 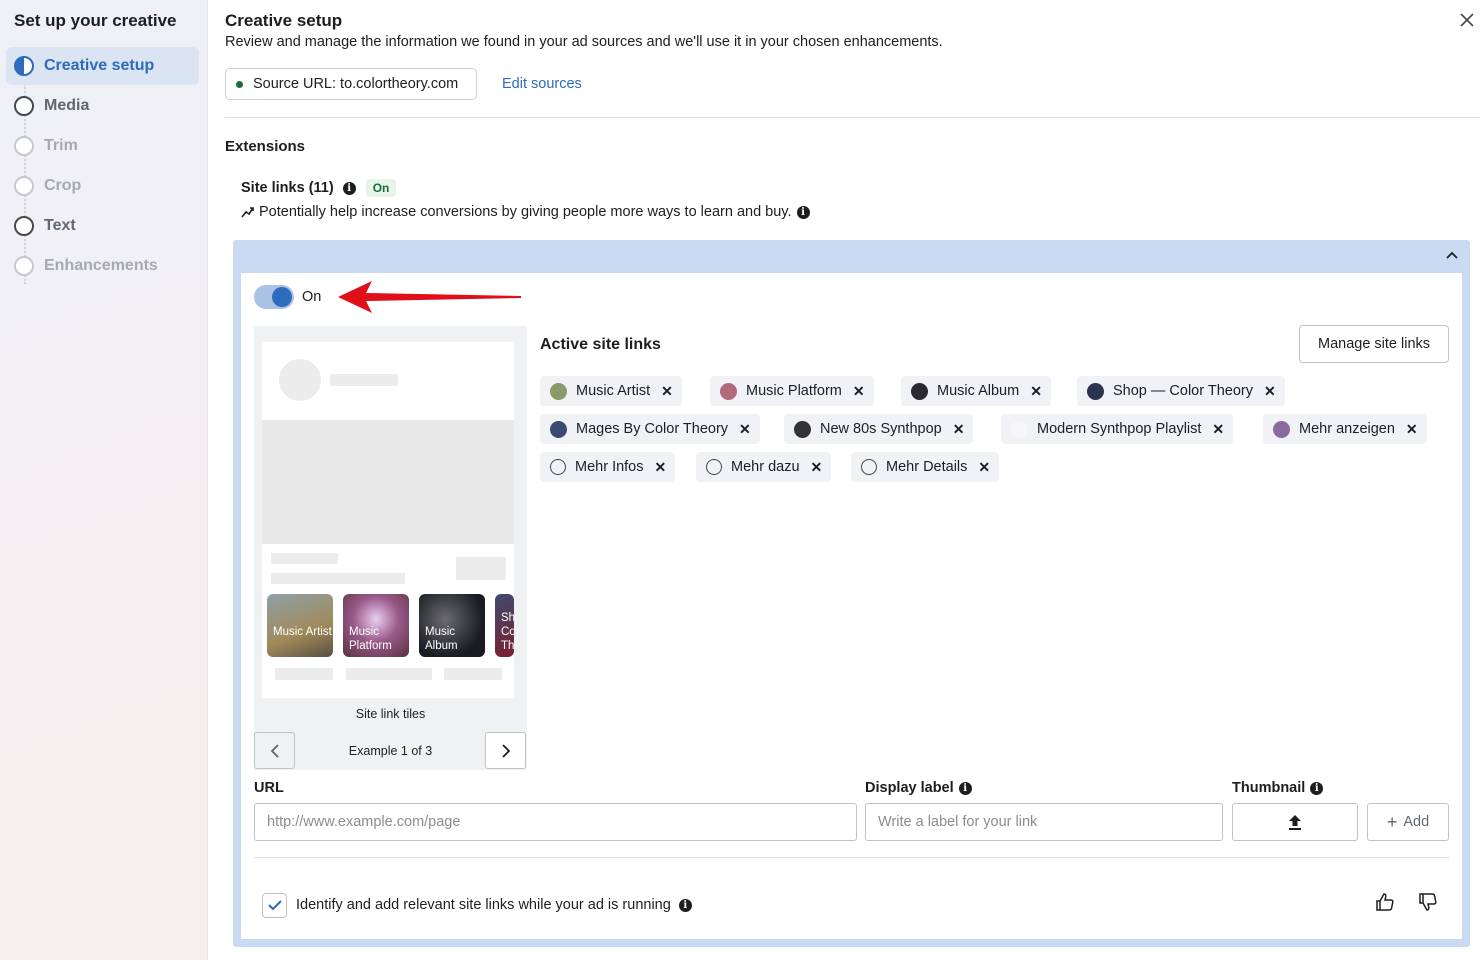 I want to click on step-media: Media, so click(x=102, y=106).